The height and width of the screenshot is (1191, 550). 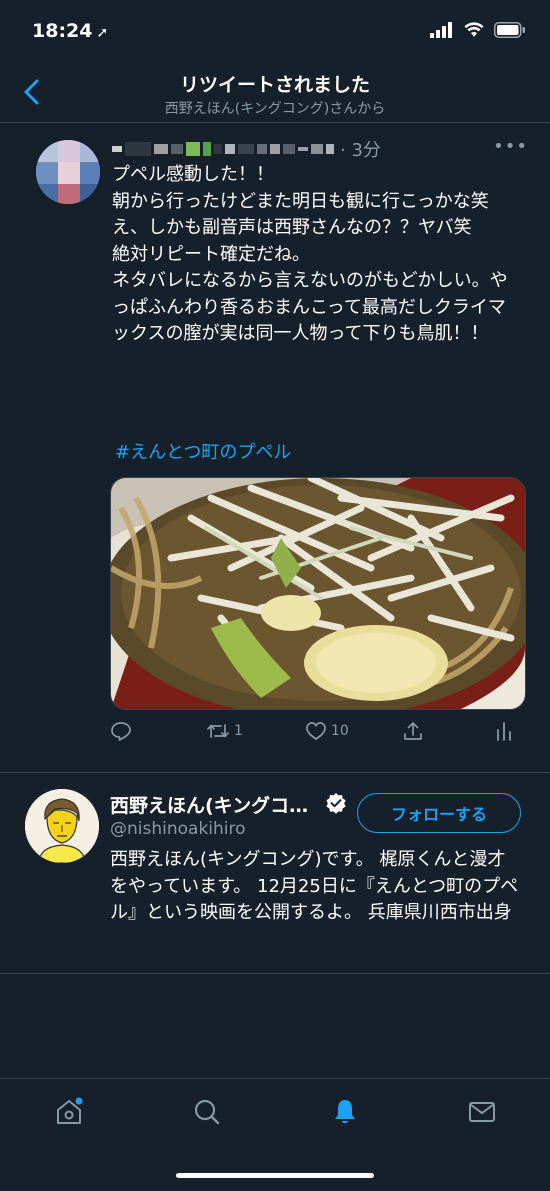 I want to click on more-icon: •••, so click(x=510, y=146).